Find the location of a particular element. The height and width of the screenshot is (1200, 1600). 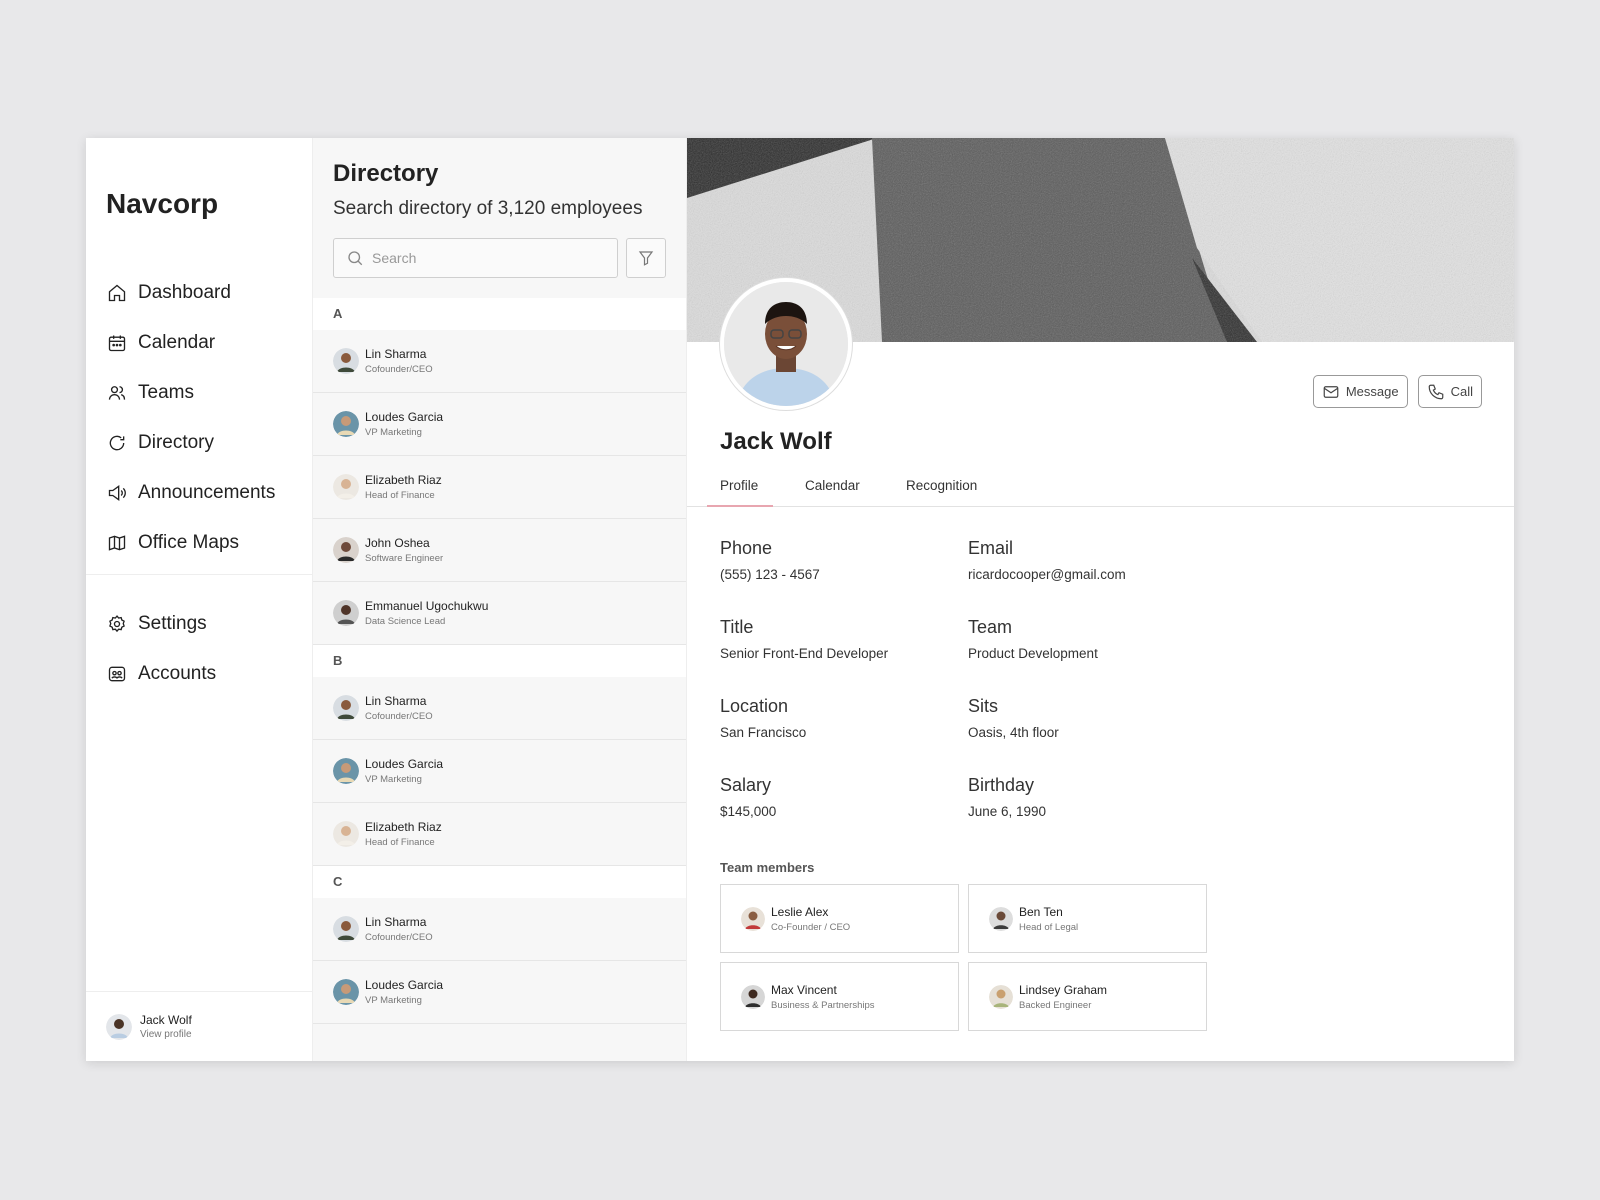

person-name: John Oshea is located at coordinates (397, 543).